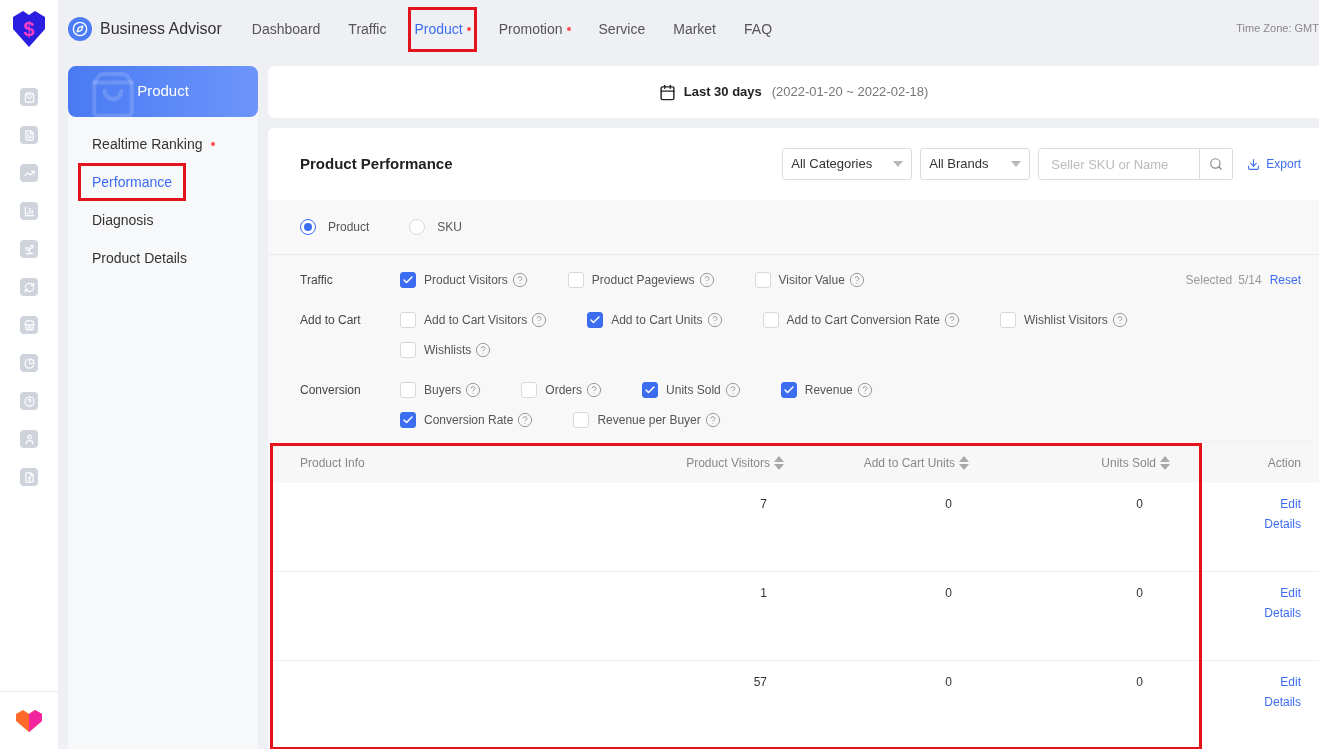 The width and height of the screenshot is (1319, 749). I want to click on metric-label: Wishlist Visitors, so click(1065, 320).